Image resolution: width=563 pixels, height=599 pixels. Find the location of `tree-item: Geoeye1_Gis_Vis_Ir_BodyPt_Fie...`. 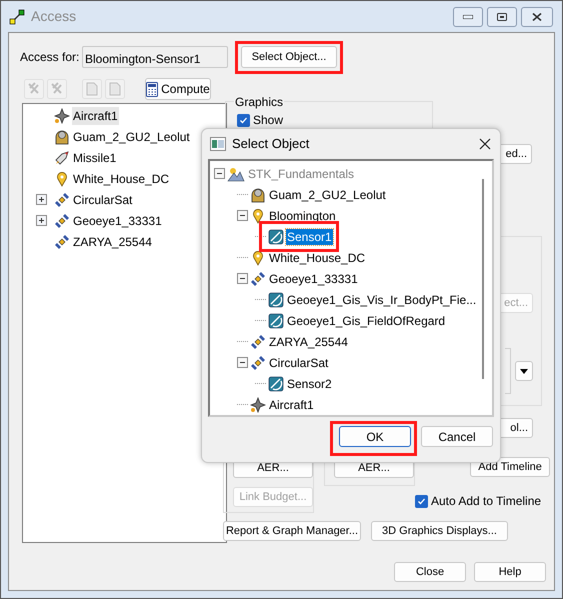

tree-item: Geoeye1_Gis_Vis_Ir_BodyPt_Fie... is located at coordinates (382, 300).